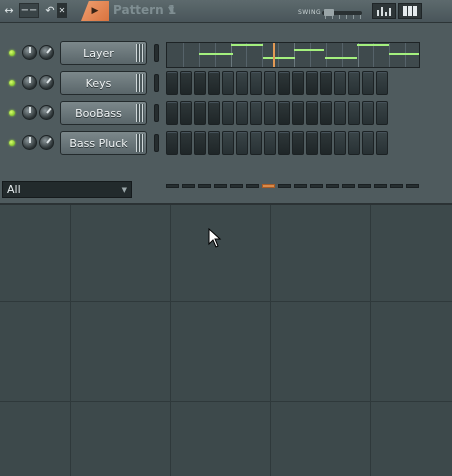 The height and width of the screenshot is (476, 452). I want to click on graph-bars-icon, so click(384, 11).